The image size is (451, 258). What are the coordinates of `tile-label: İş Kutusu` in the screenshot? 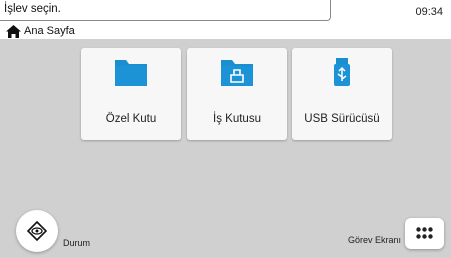 It's located at (237, 119).